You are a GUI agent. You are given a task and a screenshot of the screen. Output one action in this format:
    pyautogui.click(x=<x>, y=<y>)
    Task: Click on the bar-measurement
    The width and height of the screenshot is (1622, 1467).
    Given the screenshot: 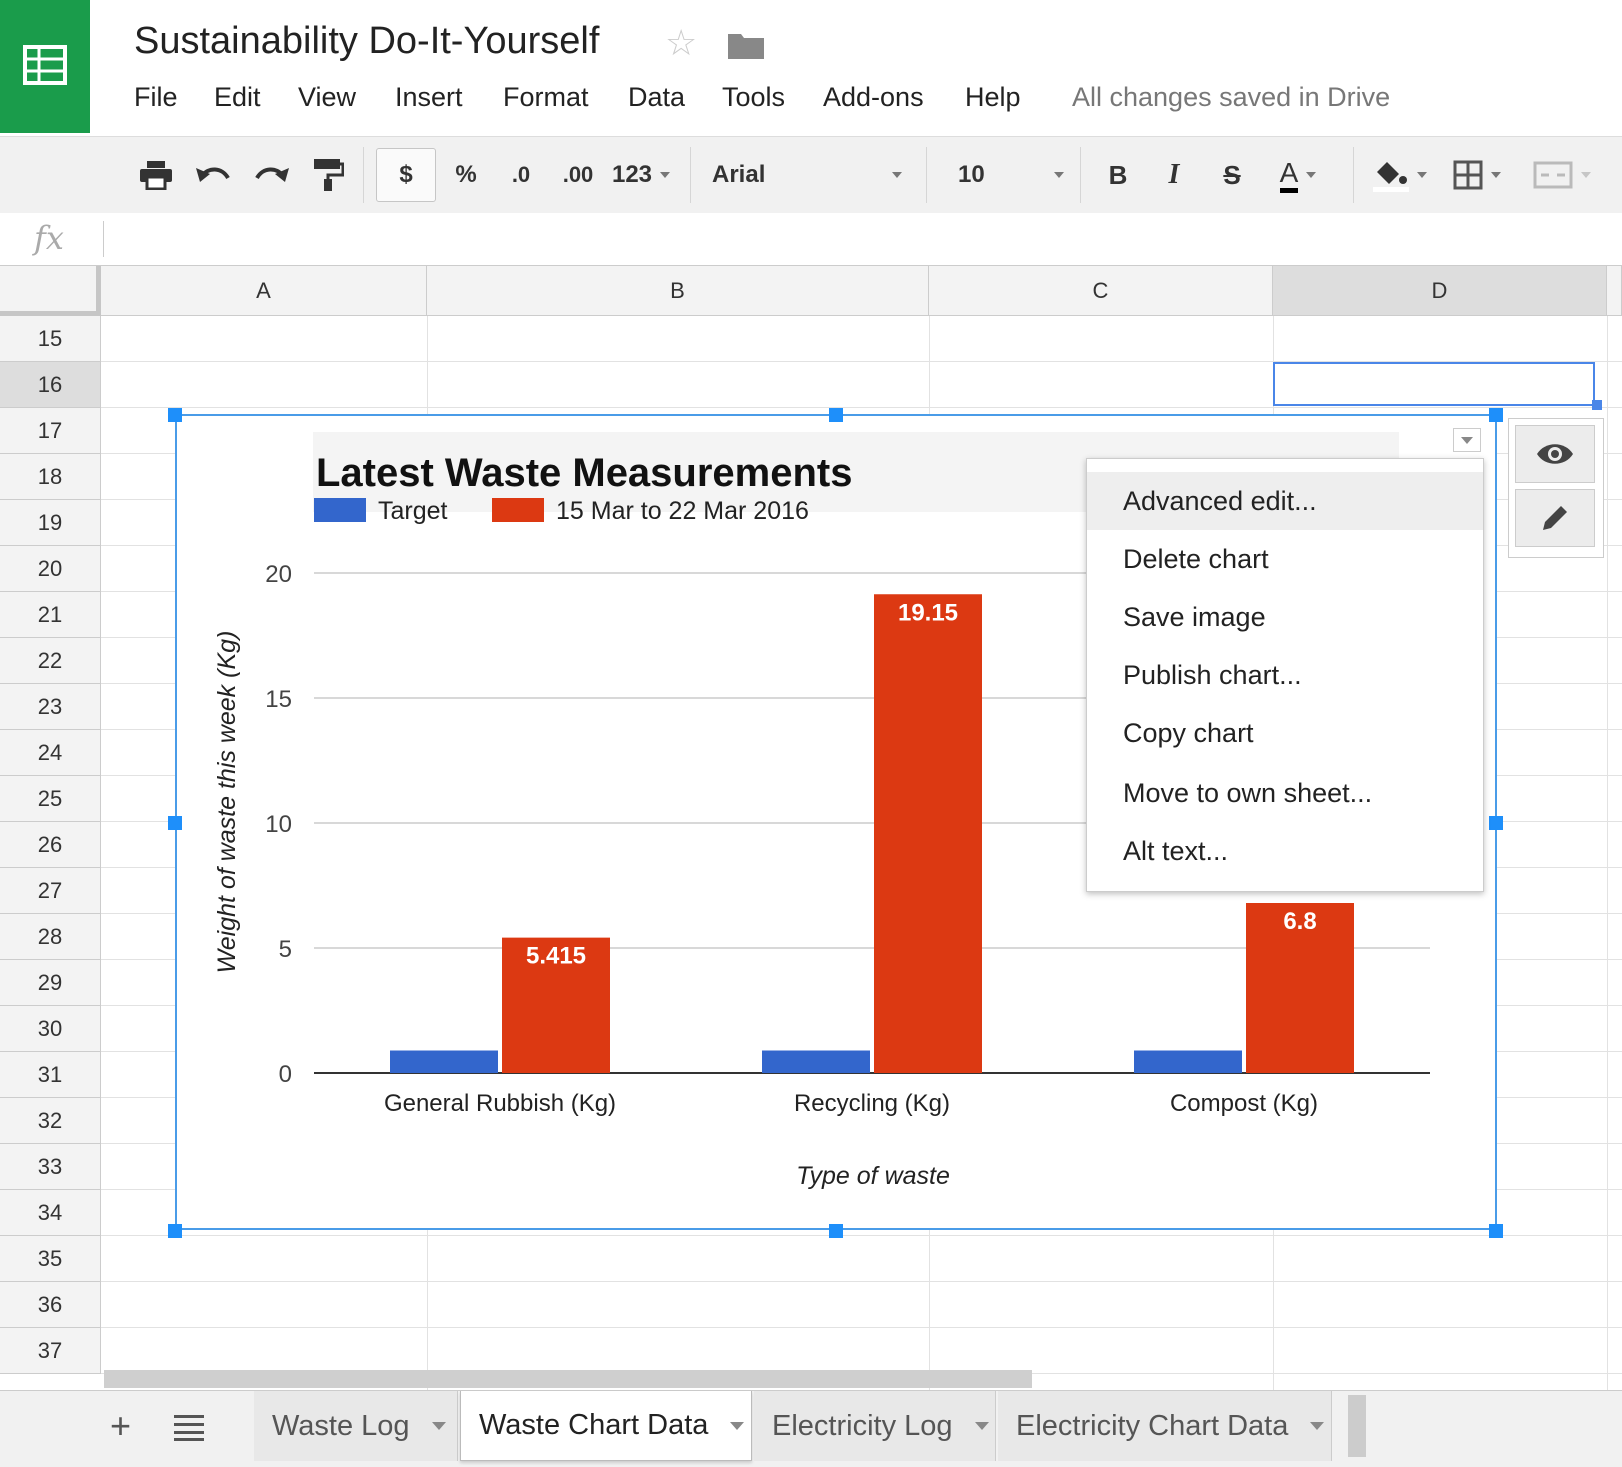 What is the action you would take?
    pyautogui.click(x=928, y=833)
    